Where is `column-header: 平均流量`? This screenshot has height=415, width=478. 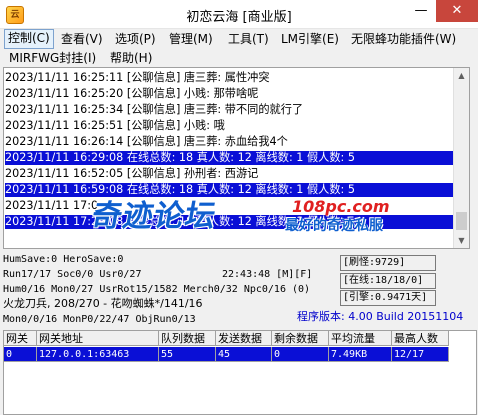
column-header: 平均流量 is located at coordinates (360, 338).